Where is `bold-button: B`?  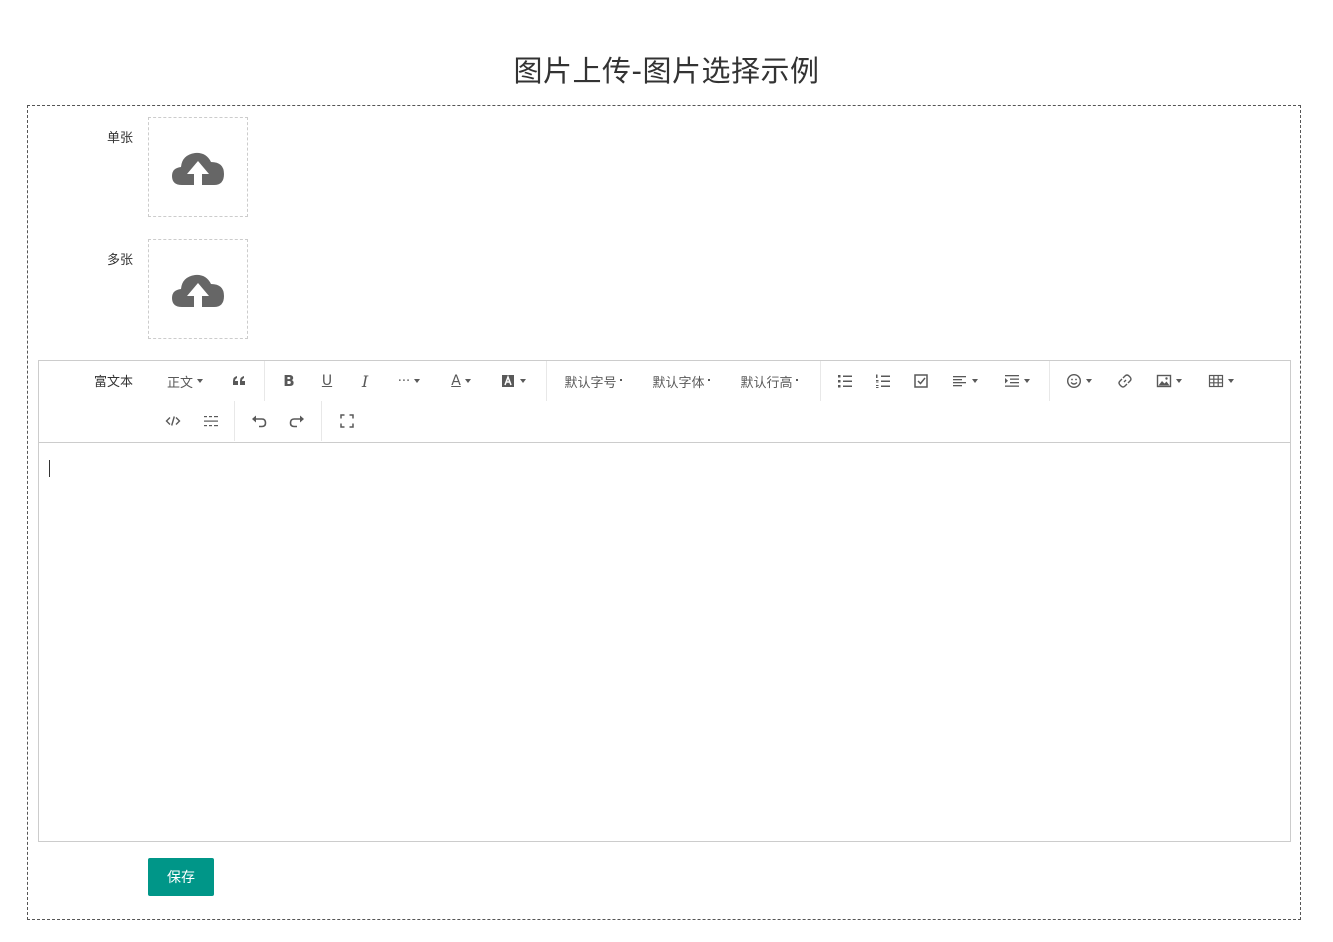 bold-button: B is located at coordinates (289, 381).